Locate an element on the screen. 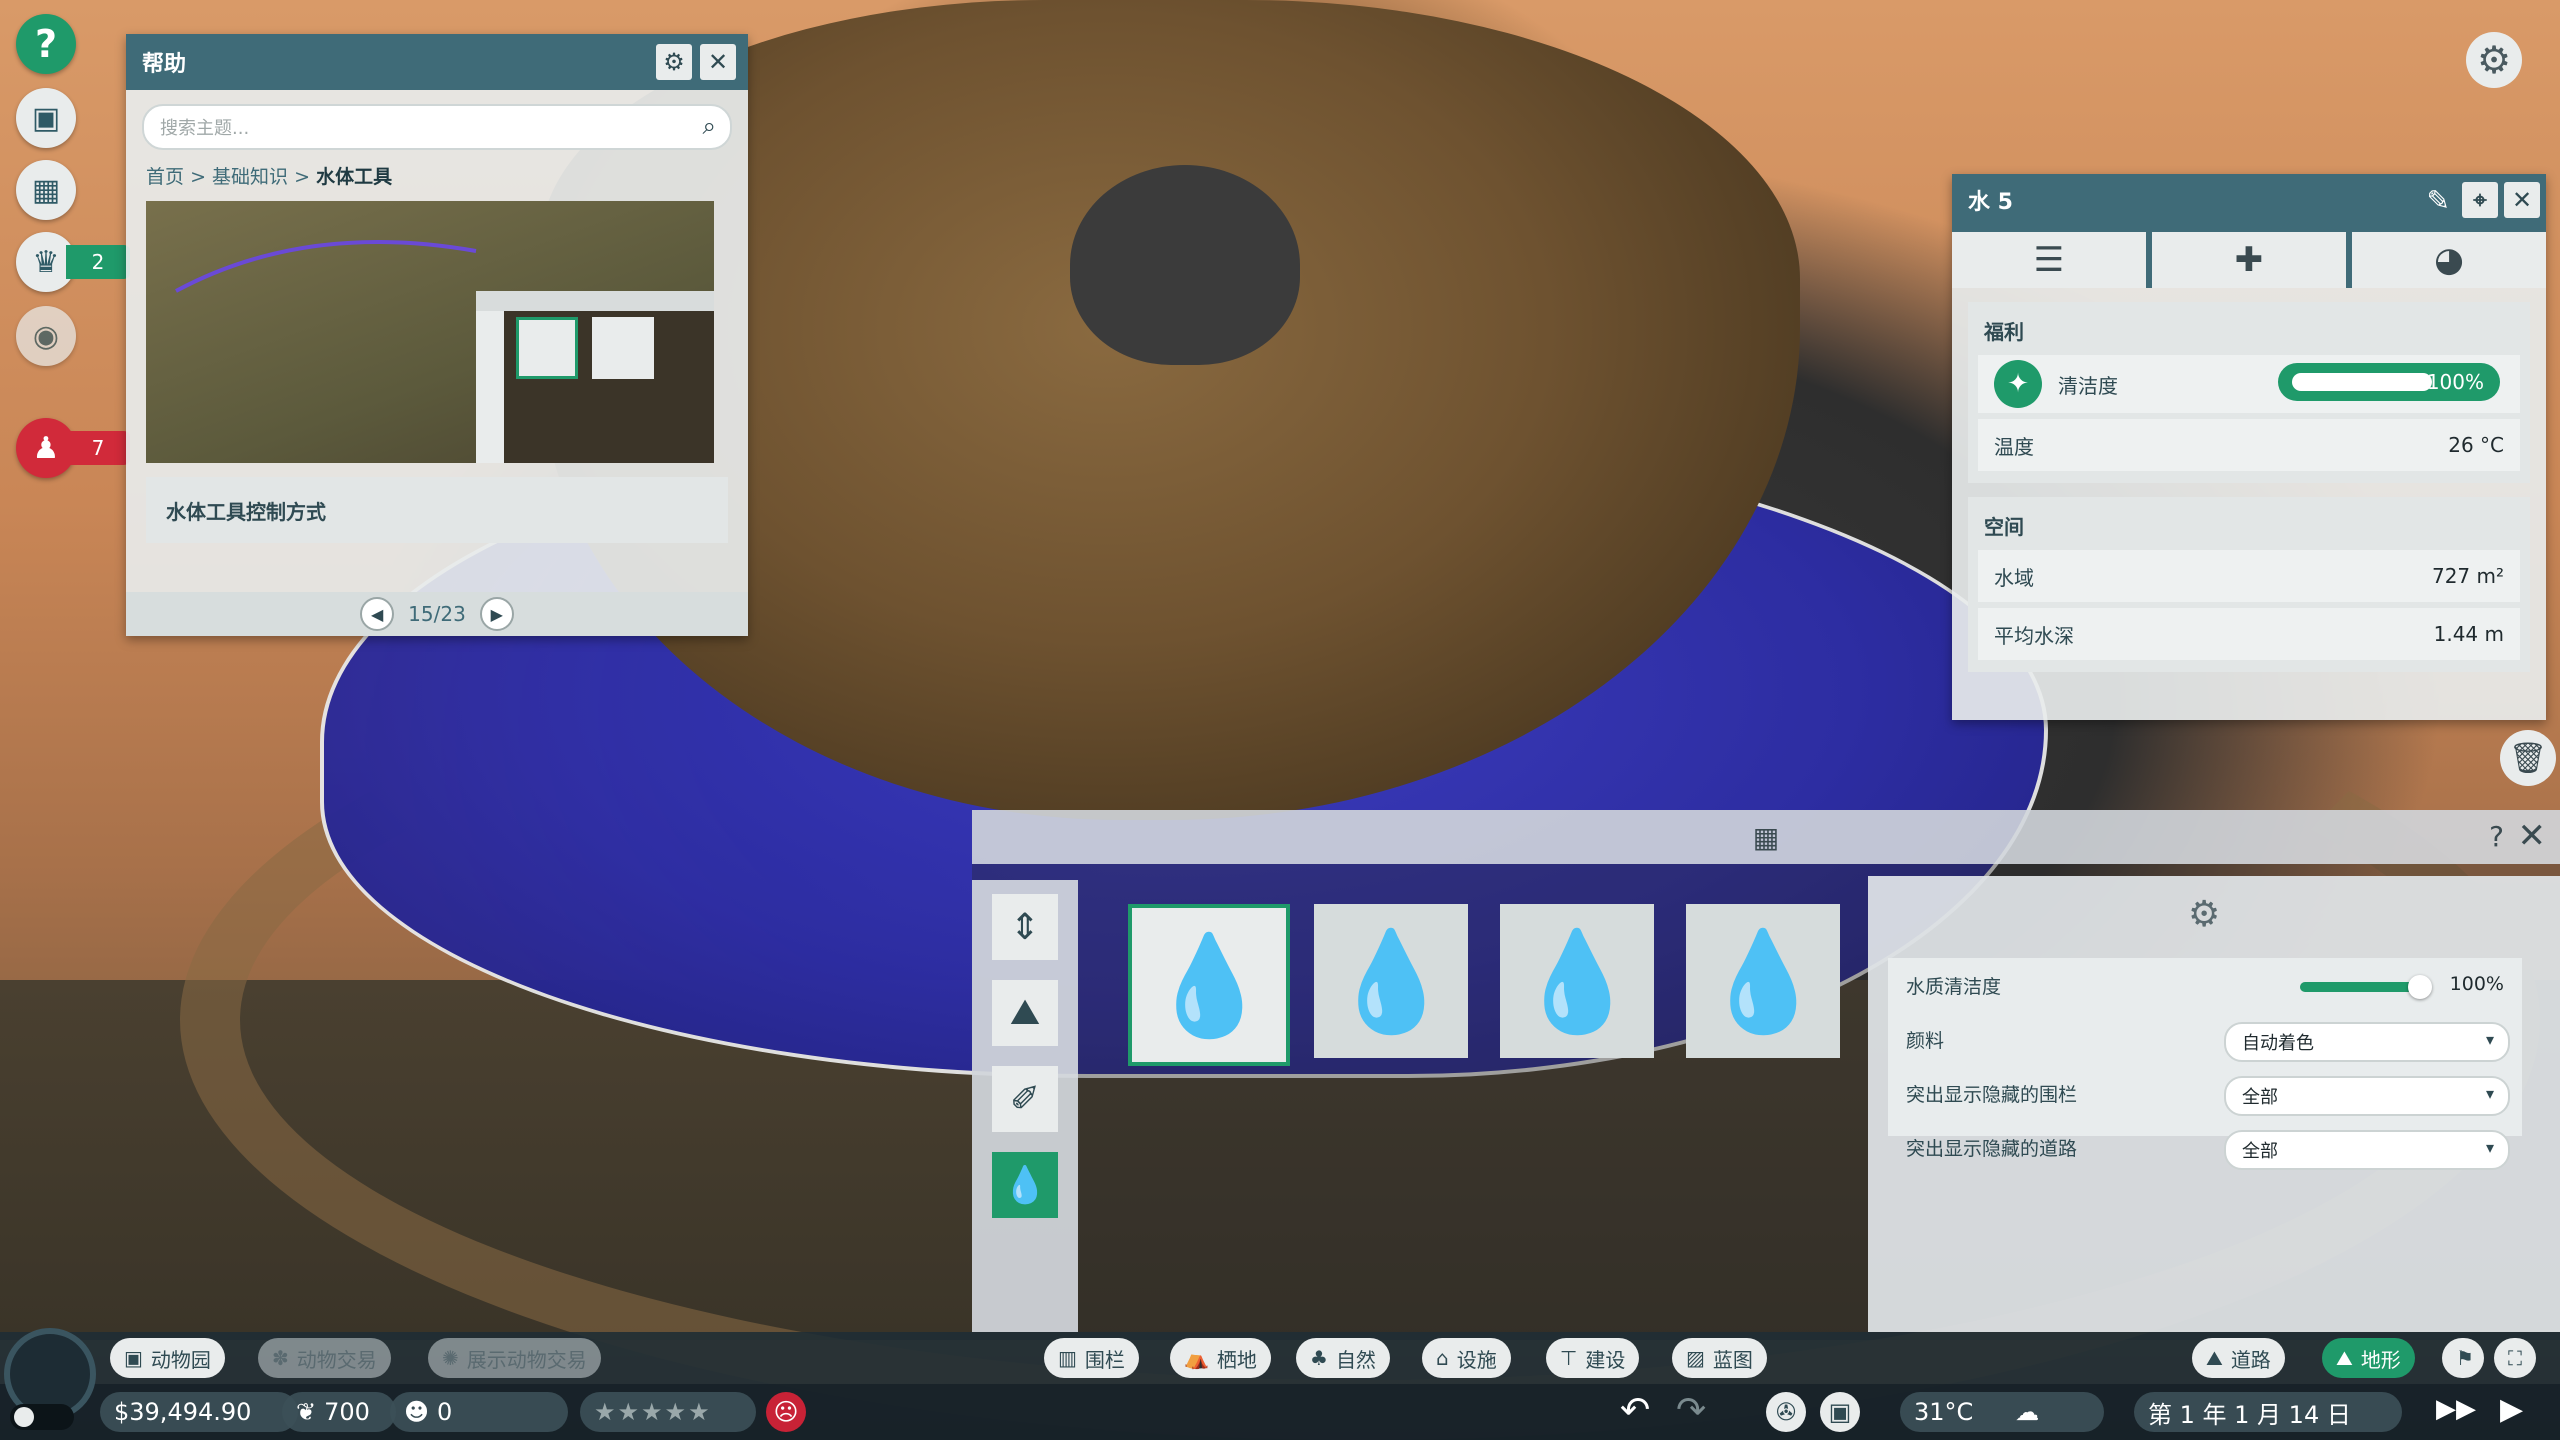  help-illustration-card is located at coordinates (547, 348).